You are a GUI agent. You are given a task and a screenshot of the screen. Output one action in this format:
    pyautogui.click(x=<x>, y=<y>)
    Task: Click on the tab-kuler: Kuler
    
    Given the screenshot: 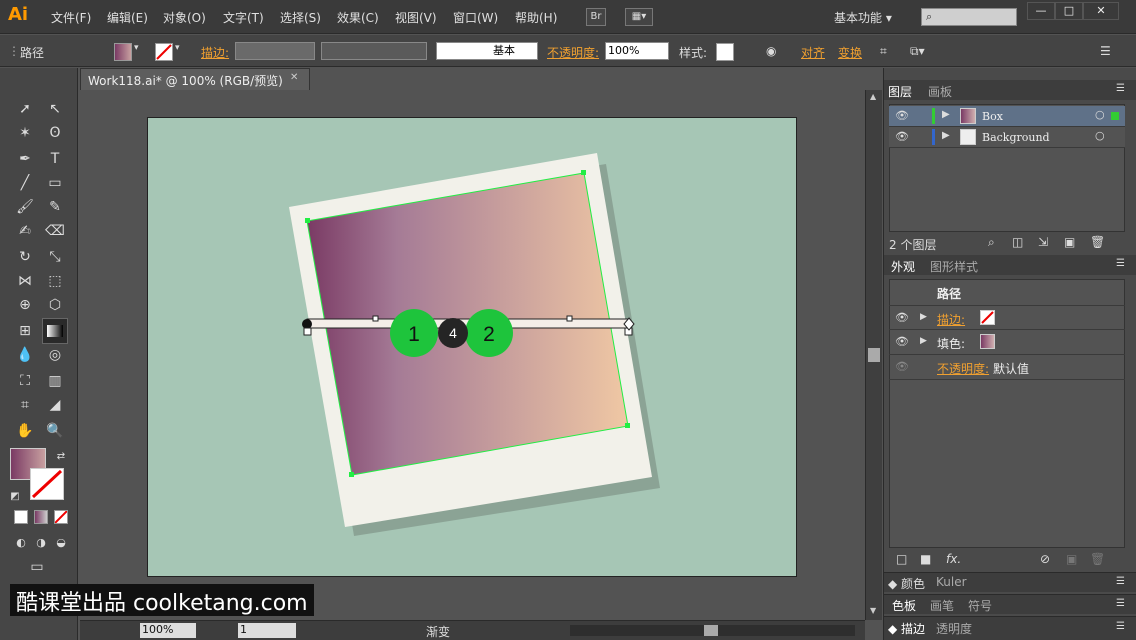 What is the action you would take?
    pyautogui.click(x=951, y=582)
    